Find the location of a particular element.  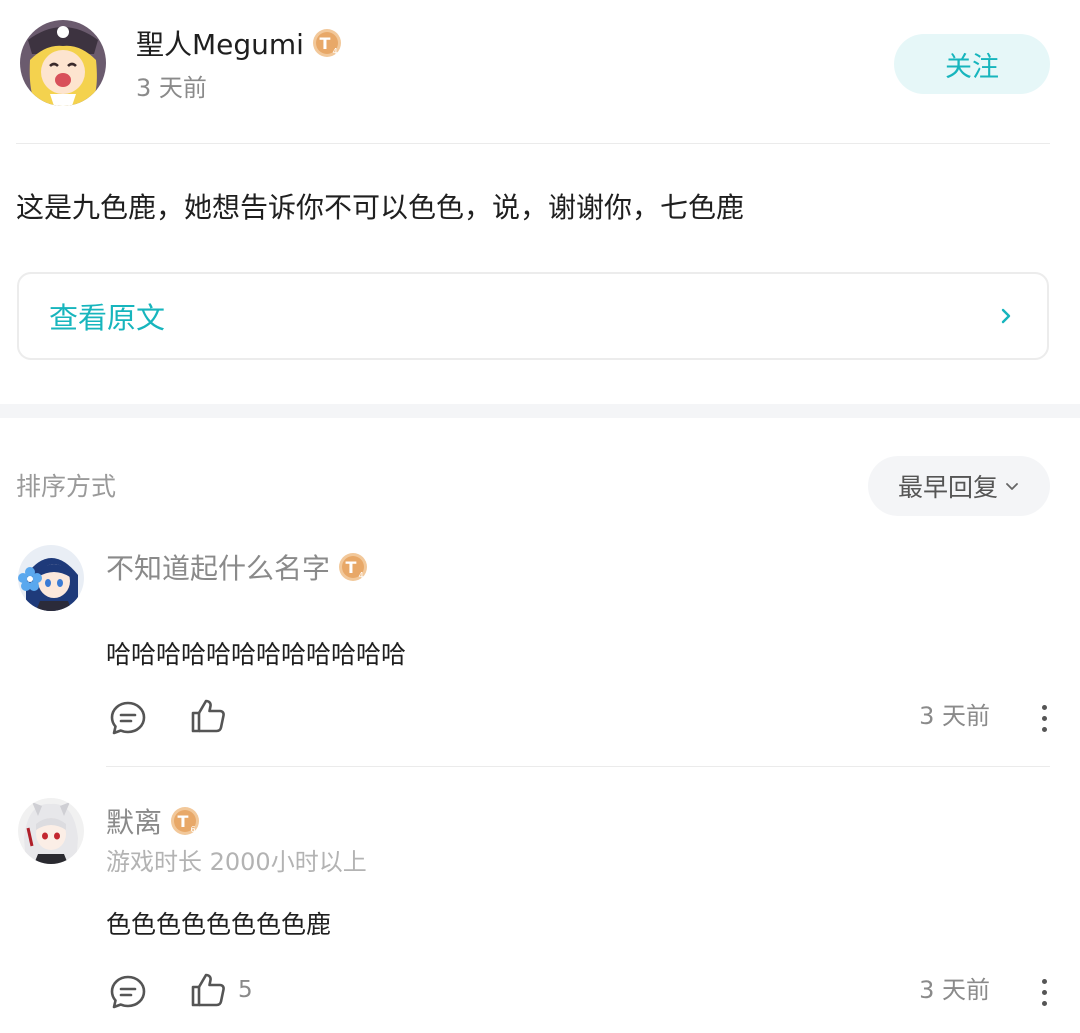

section-separator is located at coordinates (540, 411).